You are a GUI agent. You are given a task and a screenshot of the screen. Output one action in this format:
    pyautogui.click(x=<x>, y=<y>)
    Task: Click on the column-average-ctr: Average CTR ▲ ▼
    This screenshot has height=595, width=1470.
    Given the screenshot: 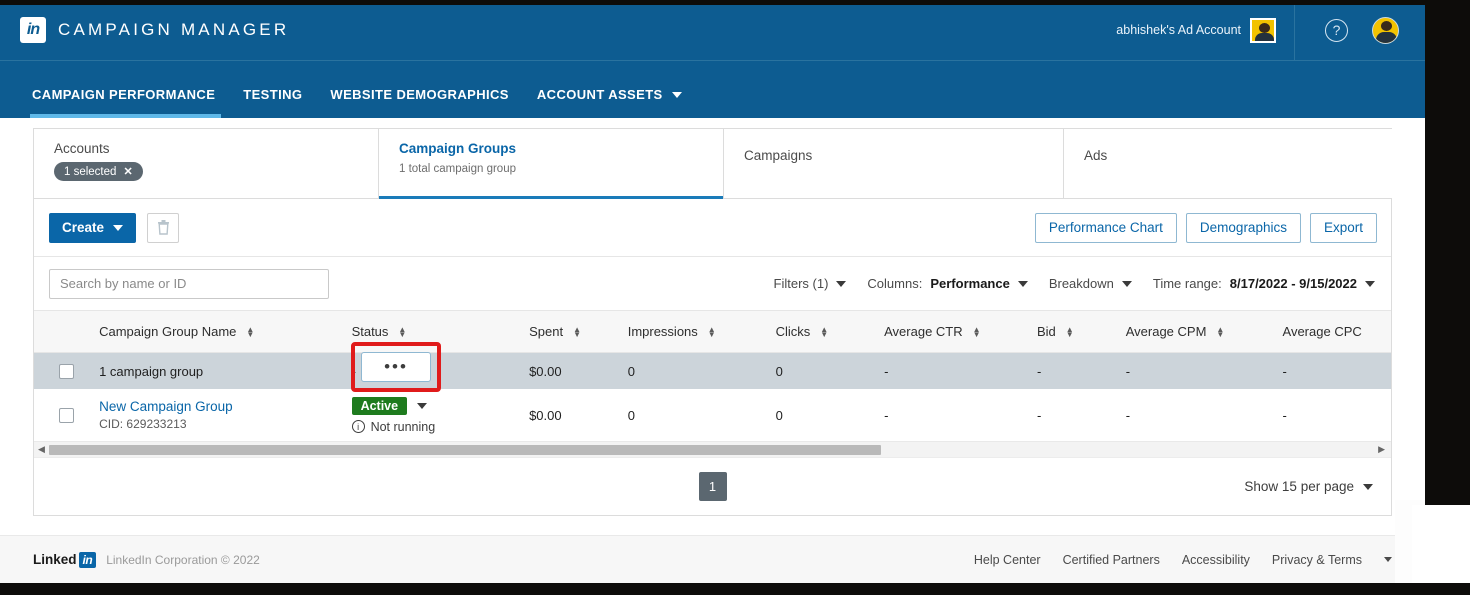 What is the action you would take?
    pyautogui.click(x=960, y=331)
    